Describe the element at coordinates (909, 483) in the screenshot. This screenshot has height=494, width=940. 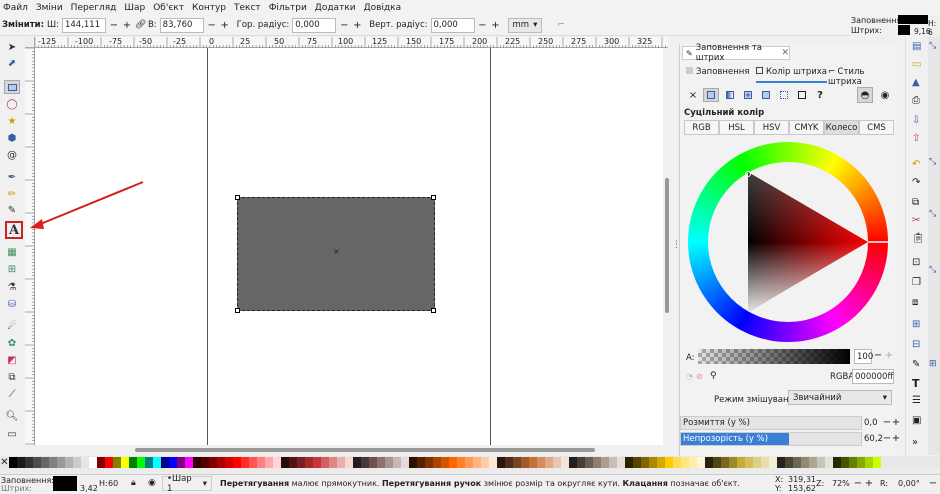
I see `rotation-value: 0,00°` at that location.